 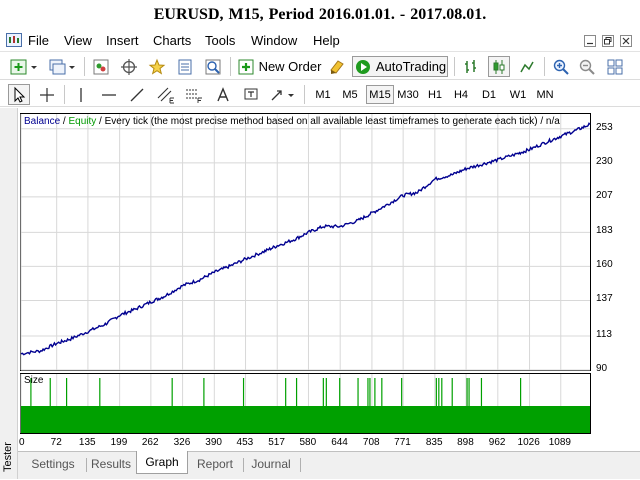 I want to click on new-chart-button, so click(x=24, y=66).